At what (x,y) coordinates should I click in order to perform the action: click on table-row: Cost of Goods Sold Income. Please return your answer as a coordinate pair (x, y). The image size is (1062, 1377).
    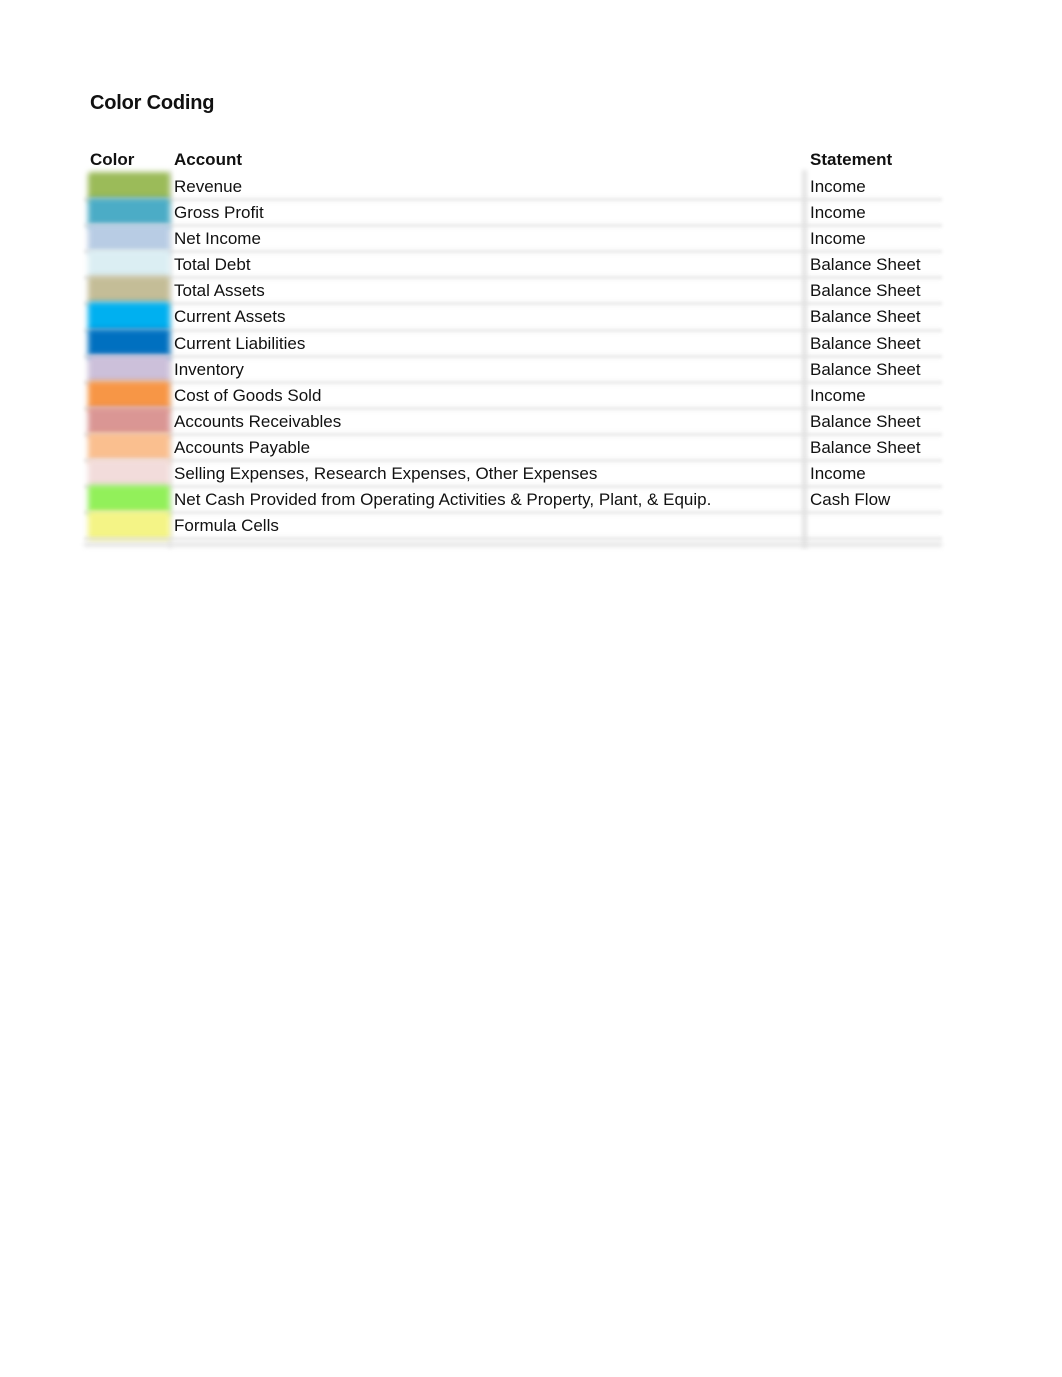
    Looking at the image, I should click on (513, 395).